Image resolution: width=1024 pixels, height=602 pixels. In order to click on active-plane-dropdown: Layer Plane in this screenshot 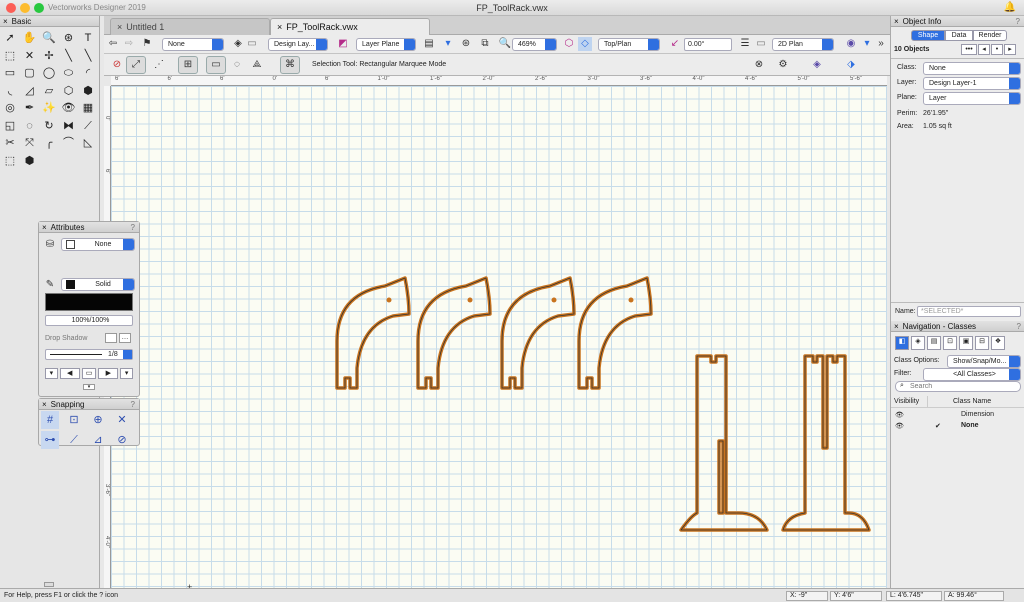, I will do `click(386, 44)`.